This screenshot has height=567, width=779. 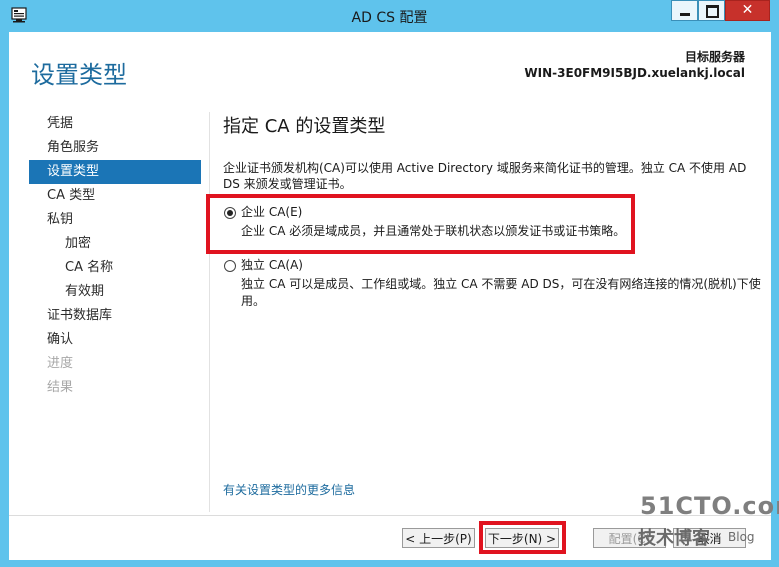 I want to click on nav-item-confirmation: 确认, so click(x=115, y=340).